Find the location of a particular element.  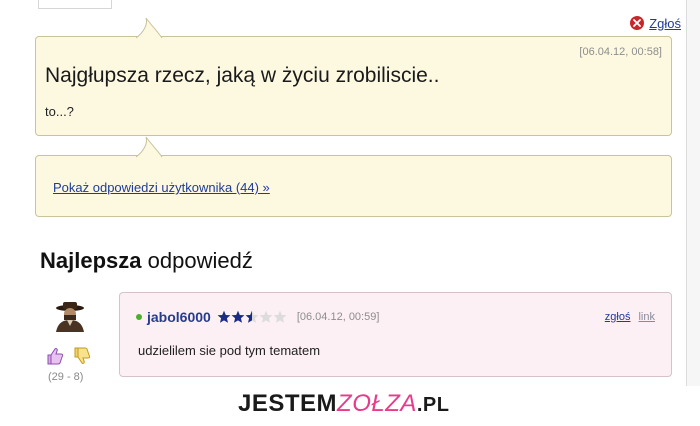

answer-actions: zgłoś link is located at coordinates (630, 317).